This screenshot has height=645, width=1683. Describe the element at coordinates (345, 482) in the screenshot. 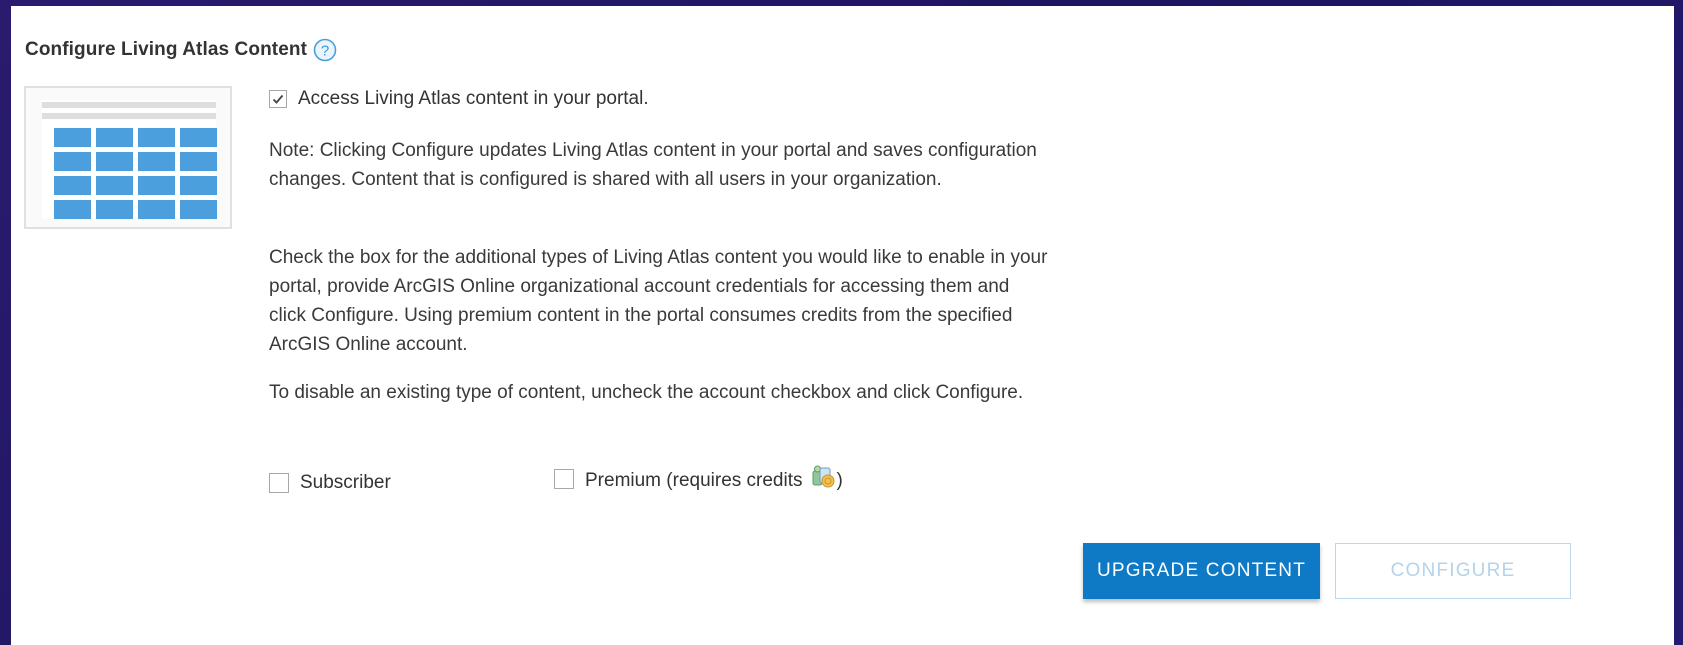

I see `subscriber-label: Subscriber` at that location.